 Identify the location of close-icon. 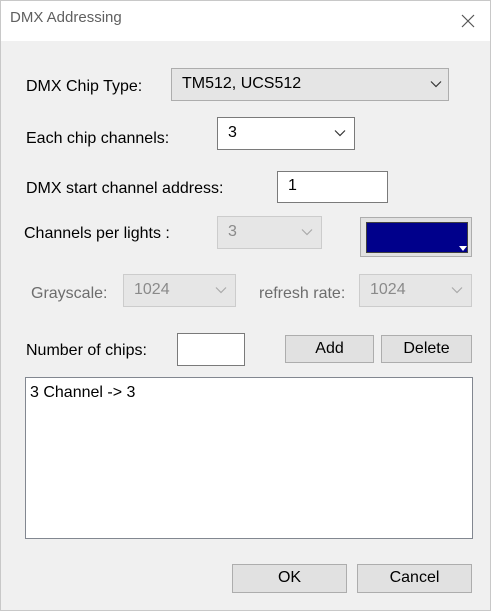
(468, 21).